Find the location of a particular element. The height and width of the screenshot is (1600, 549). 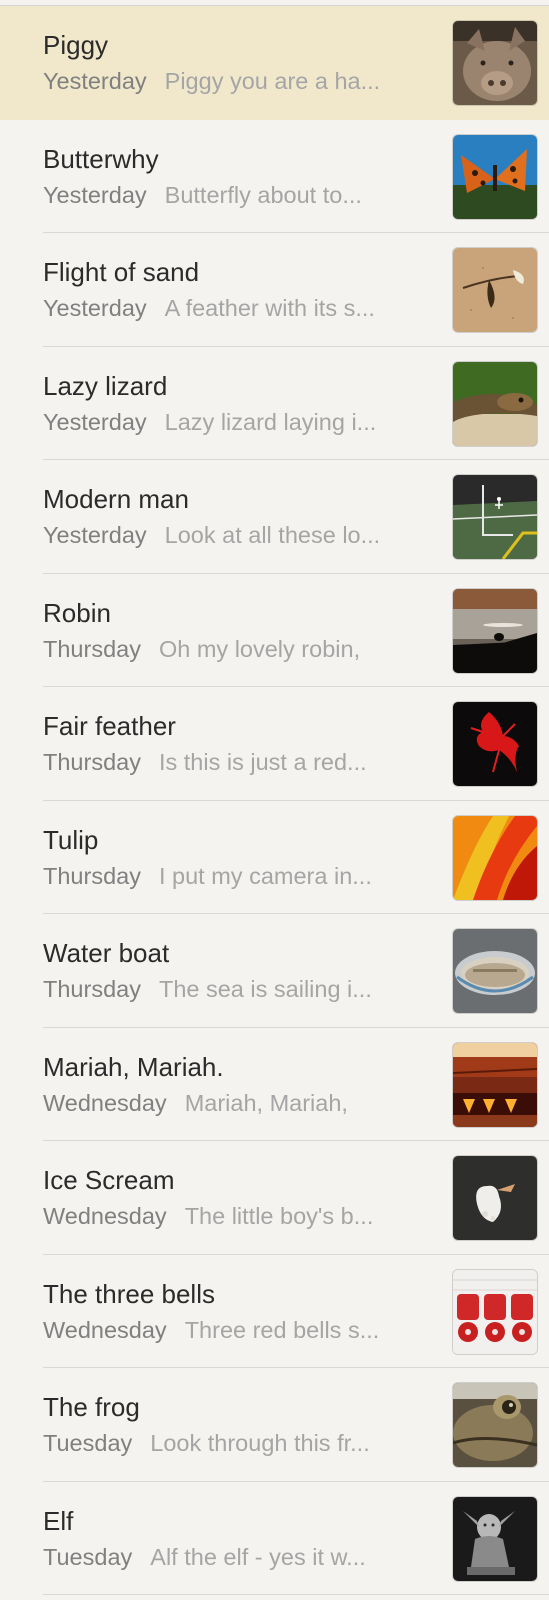

elf-statue-photo-icon is located at coordinates (495, 1538).